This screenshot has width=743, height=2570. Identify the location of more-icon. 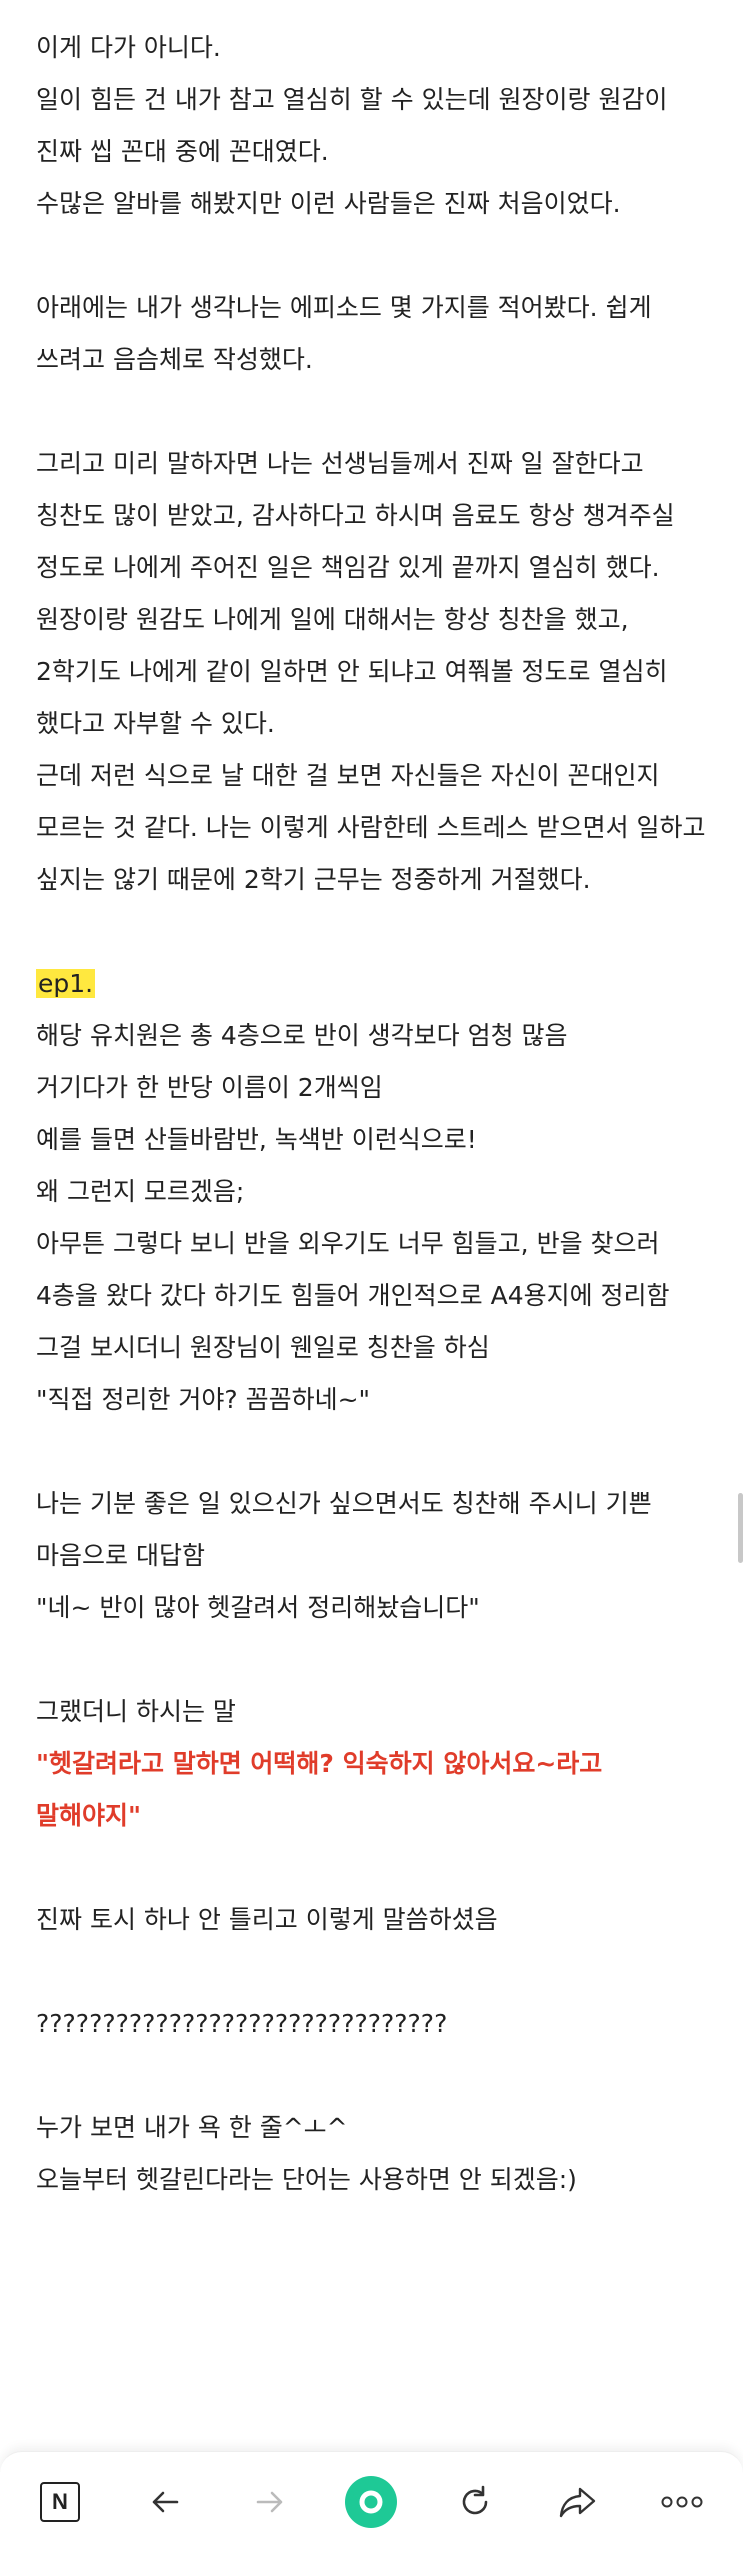
(682, 2502).